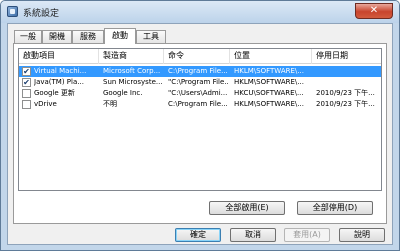 The width and height of the screenshot is (400, 251). I want to click on disable-all-button: 全部停用(D), so click(335, 208).